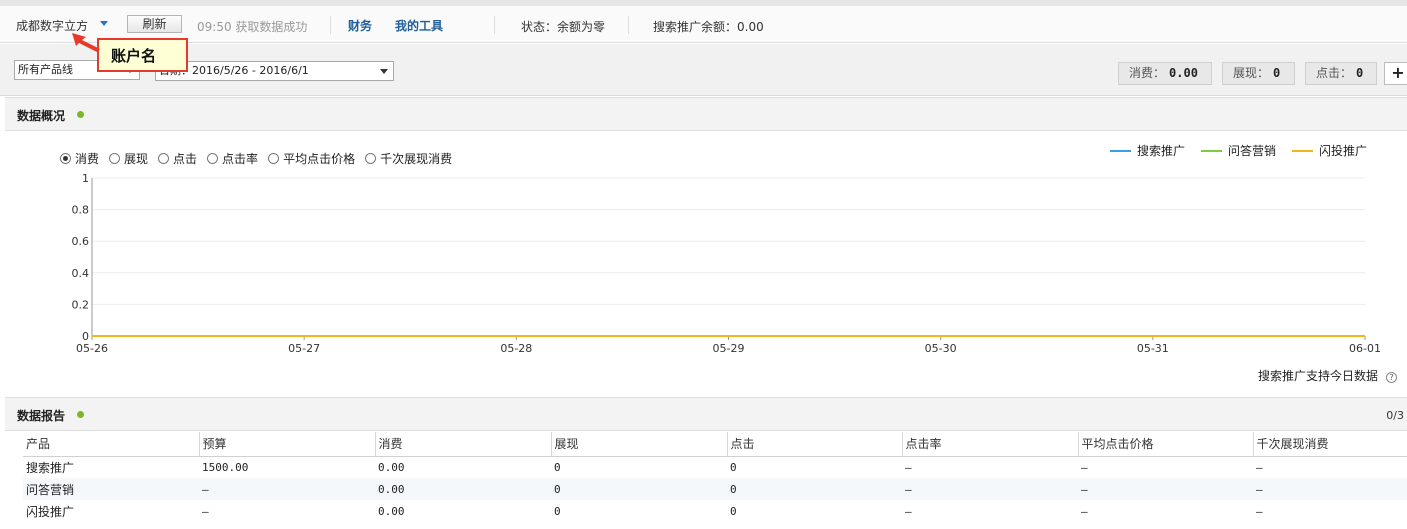  I want to click on nav-tools-link: 我的工具, so click(419, 25).